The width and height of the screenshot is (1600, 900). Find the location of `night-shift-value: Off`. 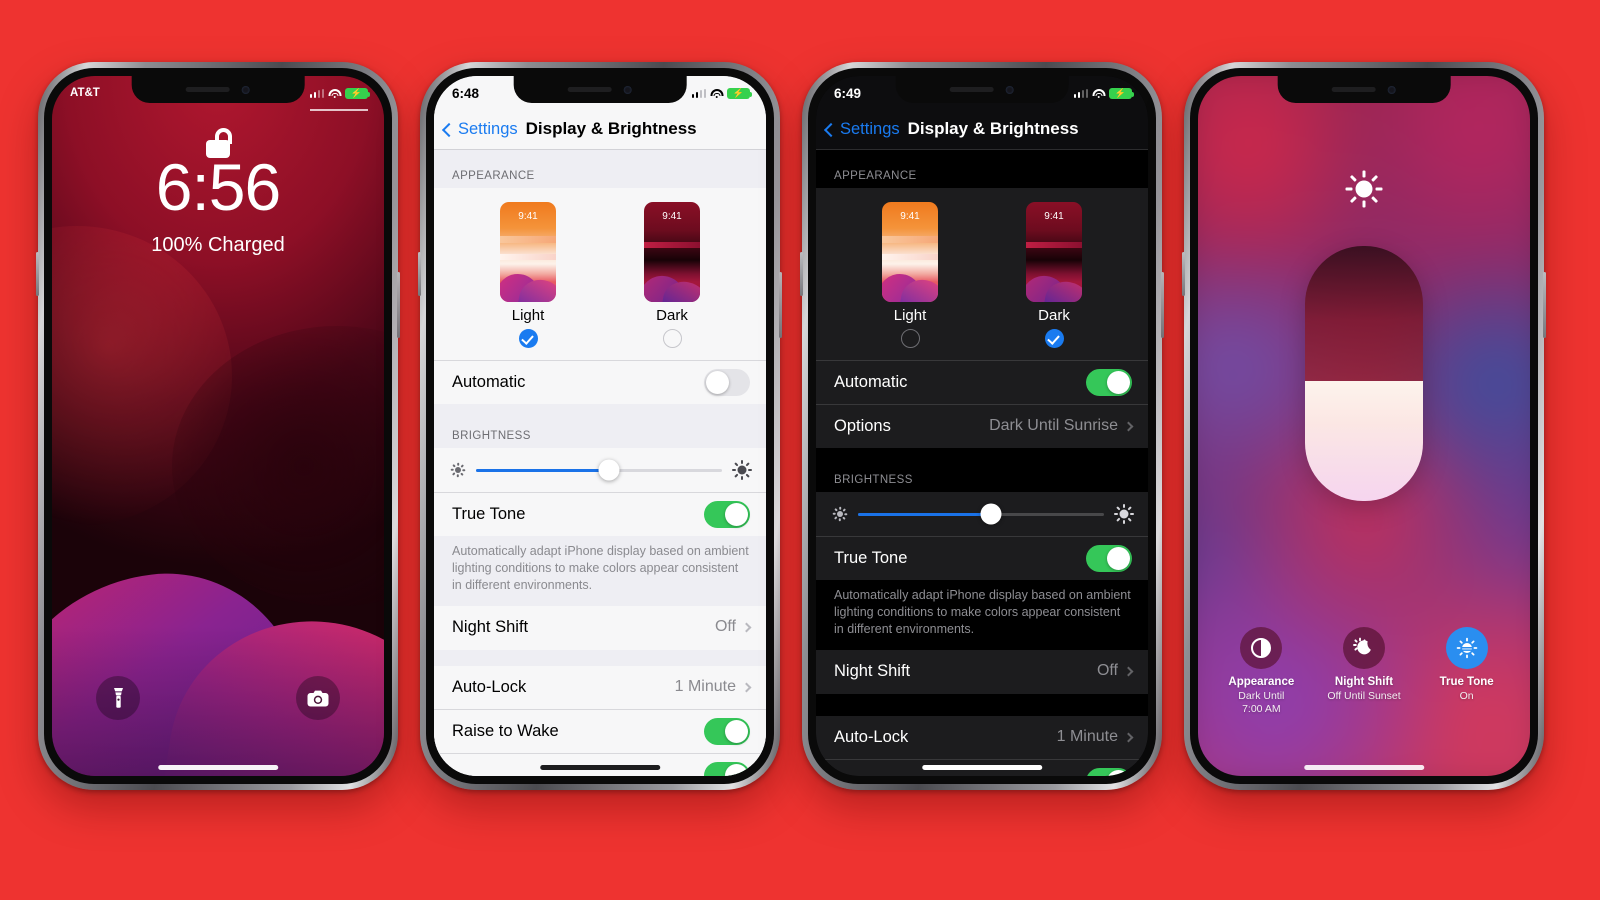

night-shift-value: Off is located at coordinates (1107, 671).